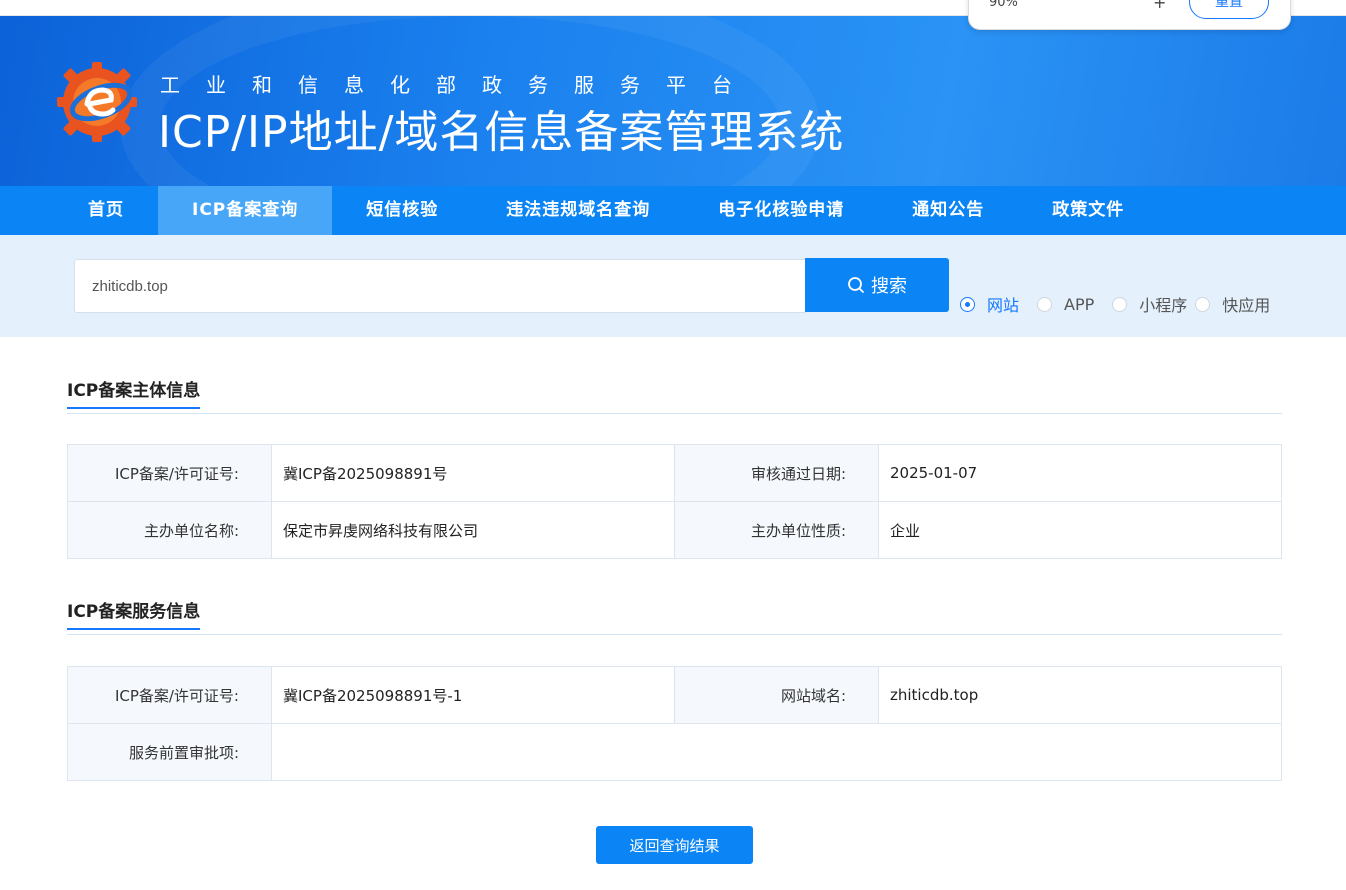 This screenshot has height=890, width=1346. What do you see at coordinates (501, 132) in the screenshot?
I see `page-title: ICP/IP地址/域名信息备案管理系统` at bounding box center [501, 132].